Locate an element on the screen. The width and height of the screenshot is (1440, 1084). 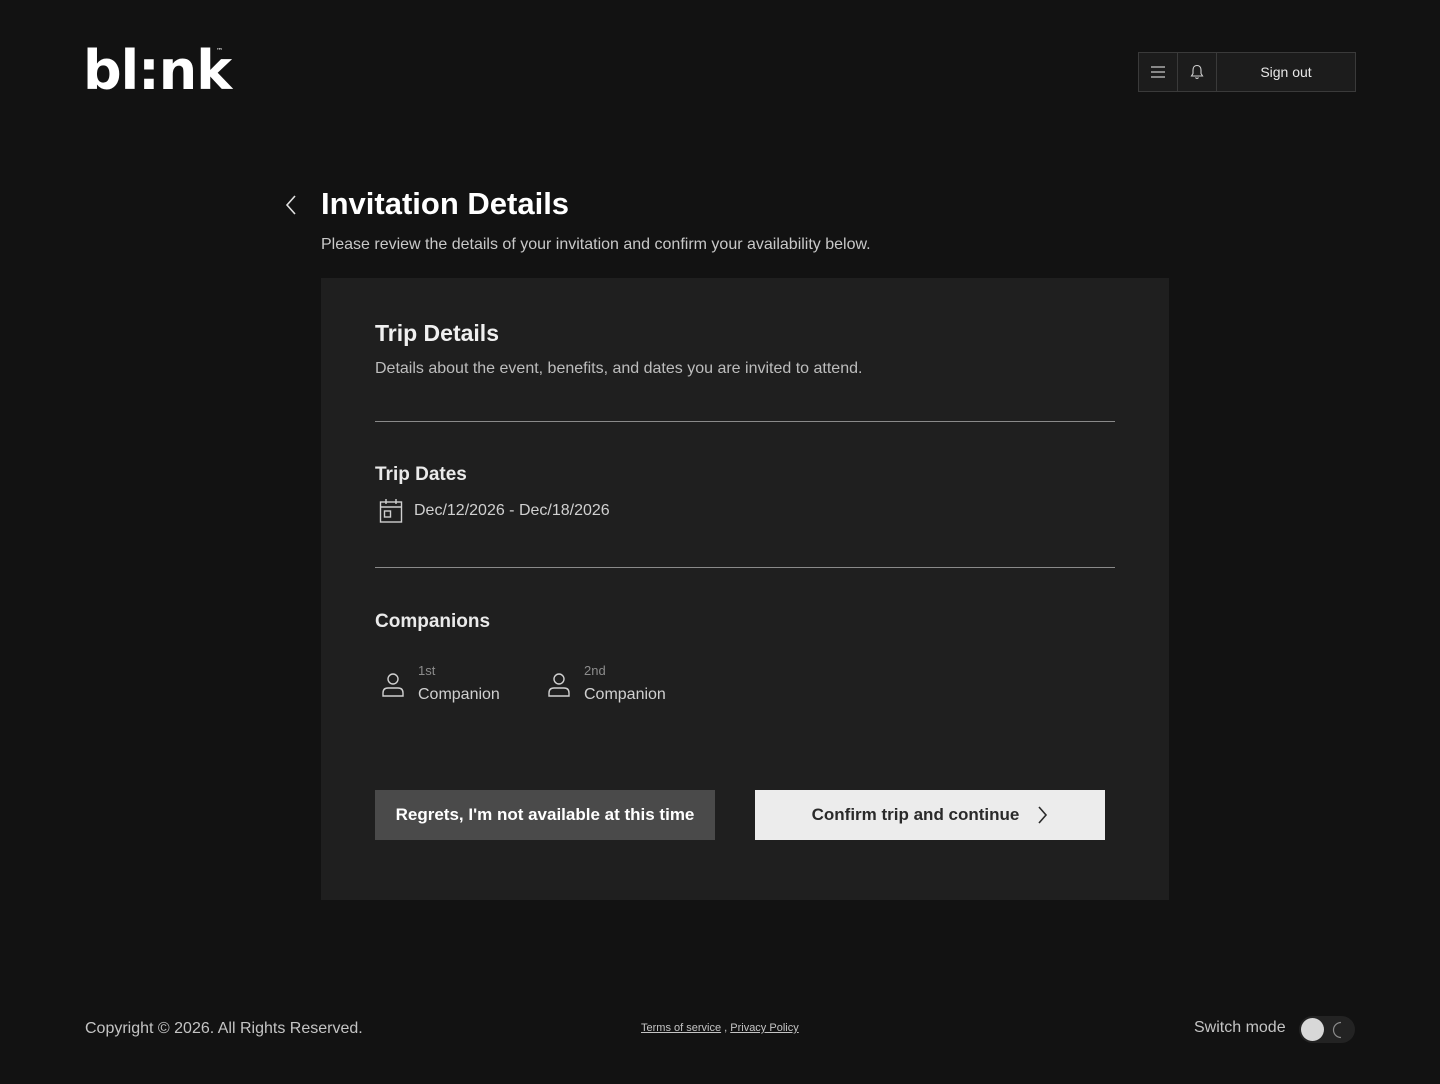
confirm-button-label: Confirm trip and continue is located at coordinates (915, 814).